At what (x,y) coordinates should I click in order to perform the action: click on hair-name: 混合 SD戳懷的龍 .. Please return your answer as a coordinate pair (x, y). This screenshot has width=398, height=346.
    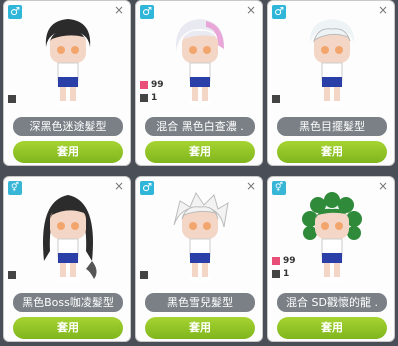
    Looking at the image, I should click on (332, 302).